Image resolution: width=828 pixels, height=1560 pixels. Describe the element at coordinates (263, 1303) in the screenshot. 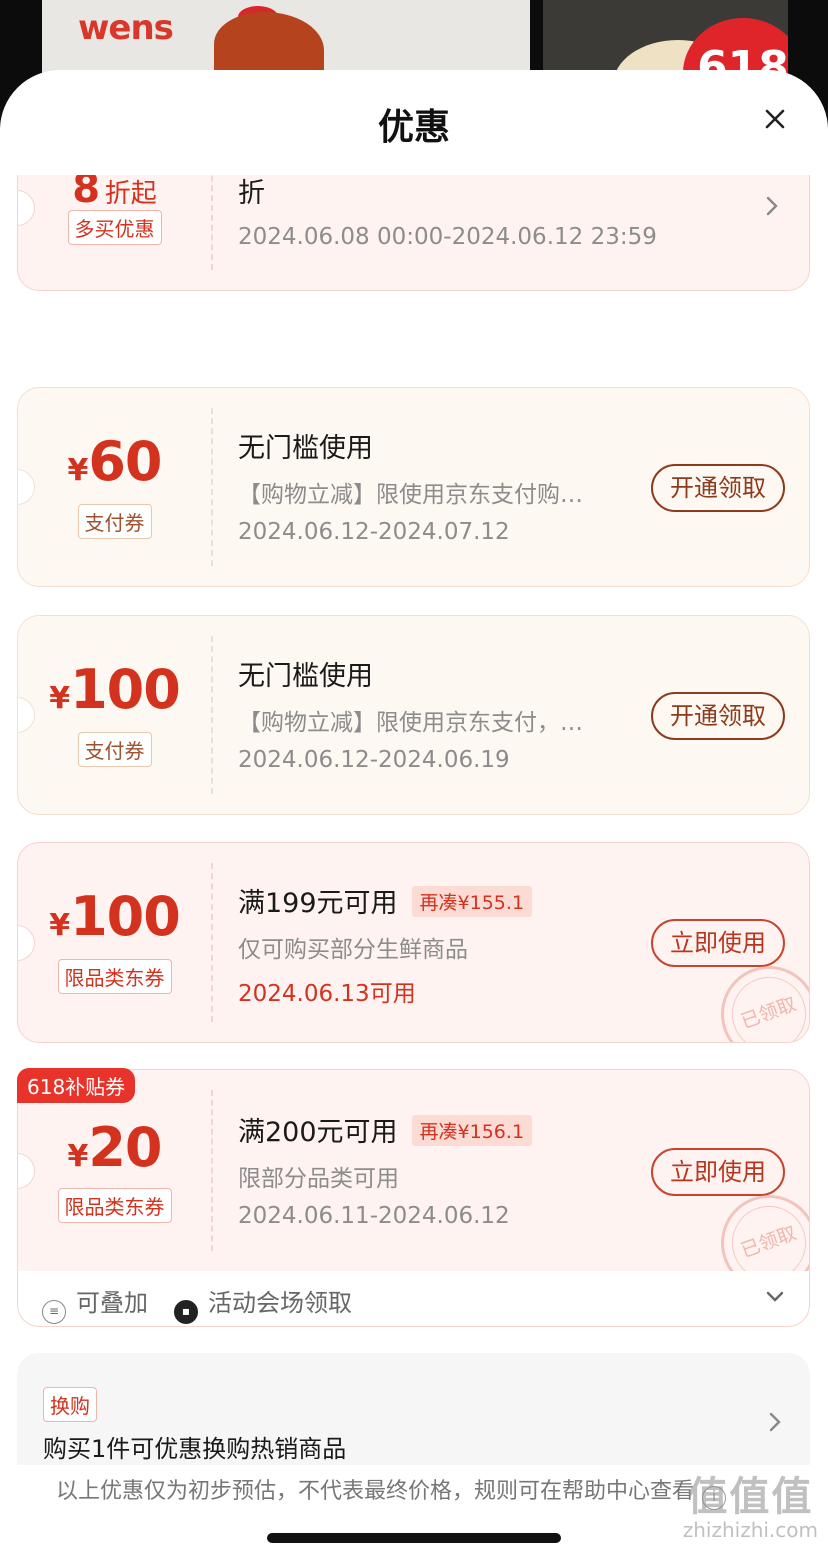

I see `venue-label: ▪ 活动会场领取` at that location.